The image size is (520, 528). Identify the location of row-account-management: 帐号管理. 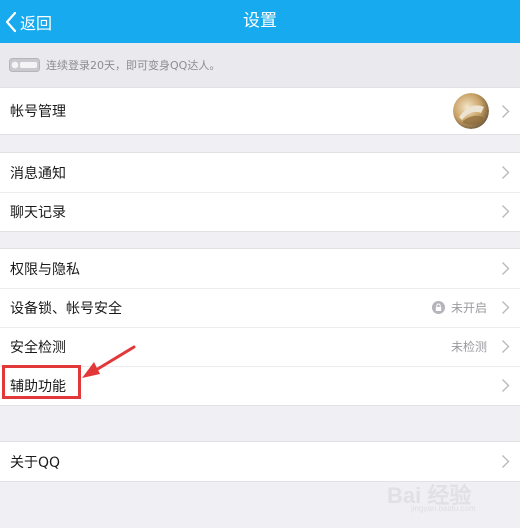
(260, 111).